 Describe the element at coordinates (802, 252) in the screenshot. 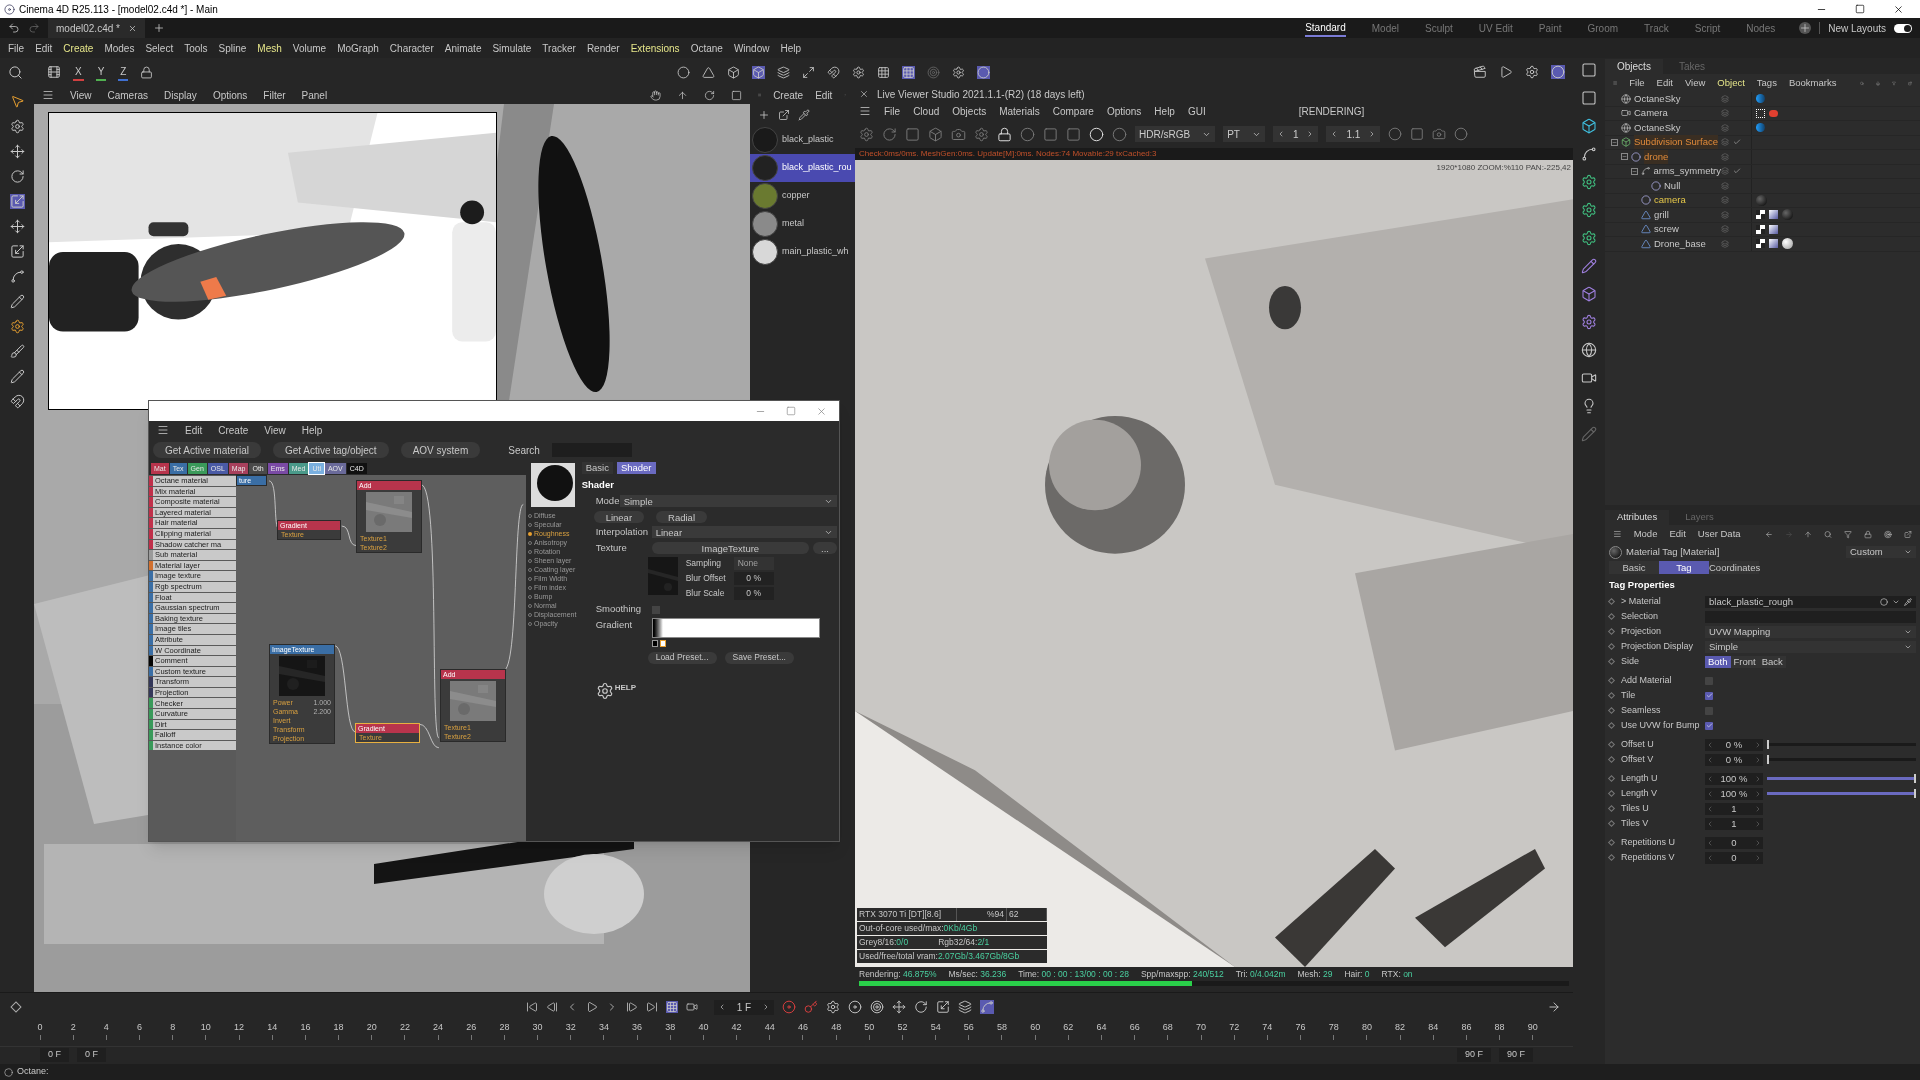

I see `material-item: main_plastic_wh` at that location.